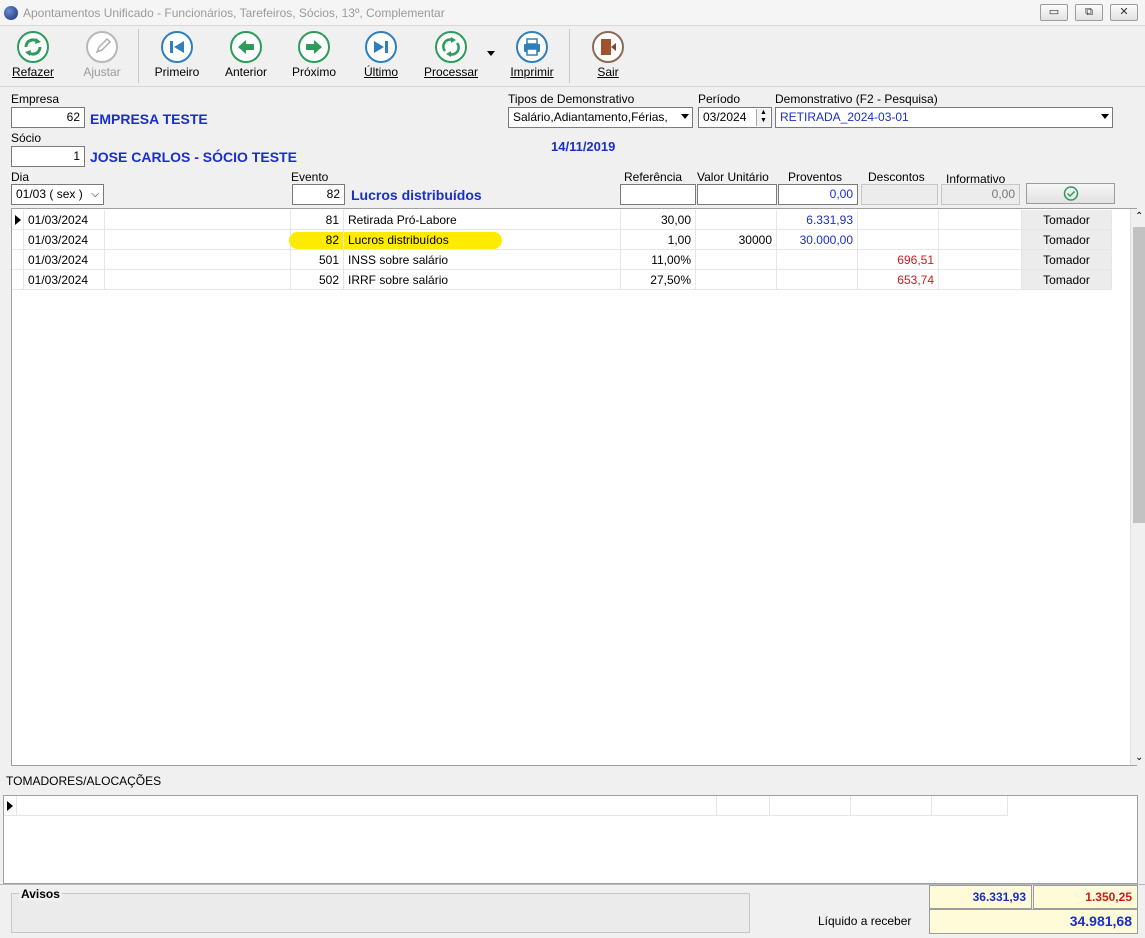 The width and height of the screenshot is (1145, 938). Describe the element at coordinates (310, 177) in the screenshot. I see `evento-label: Evento` at that location.